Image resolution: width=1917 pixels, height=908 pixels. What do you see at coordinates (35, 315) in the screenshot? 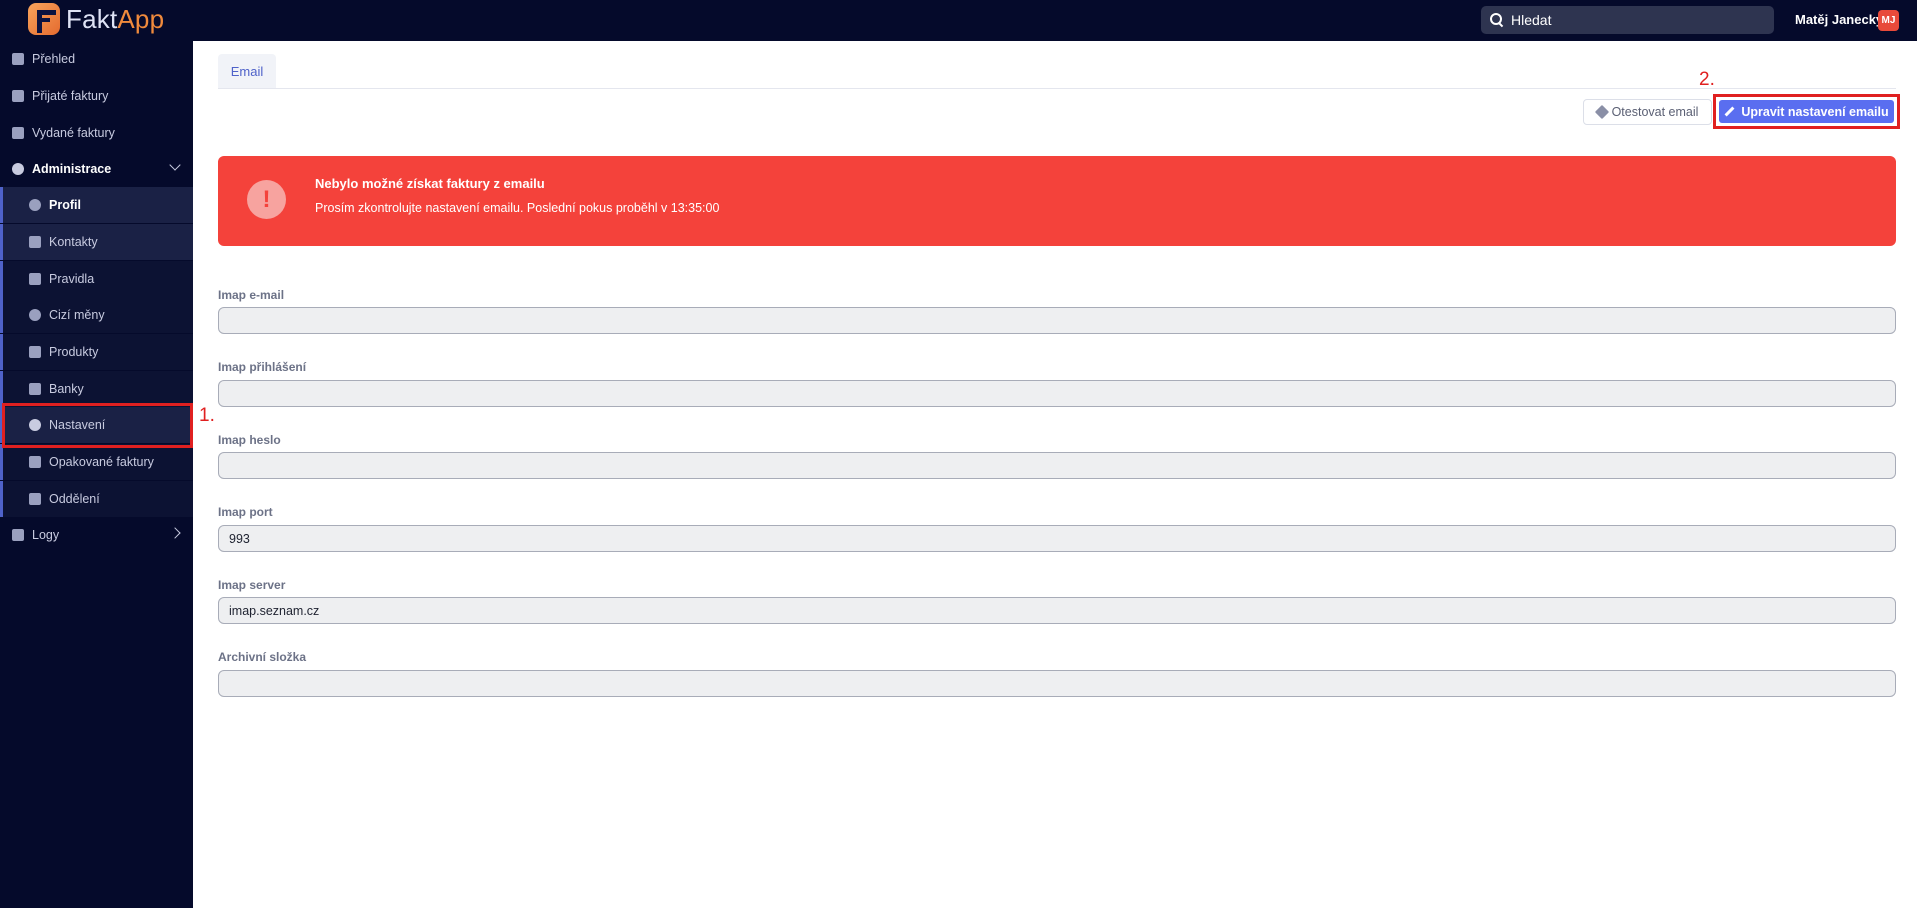
I see `coin-icon` at bounding box center [35, 315].